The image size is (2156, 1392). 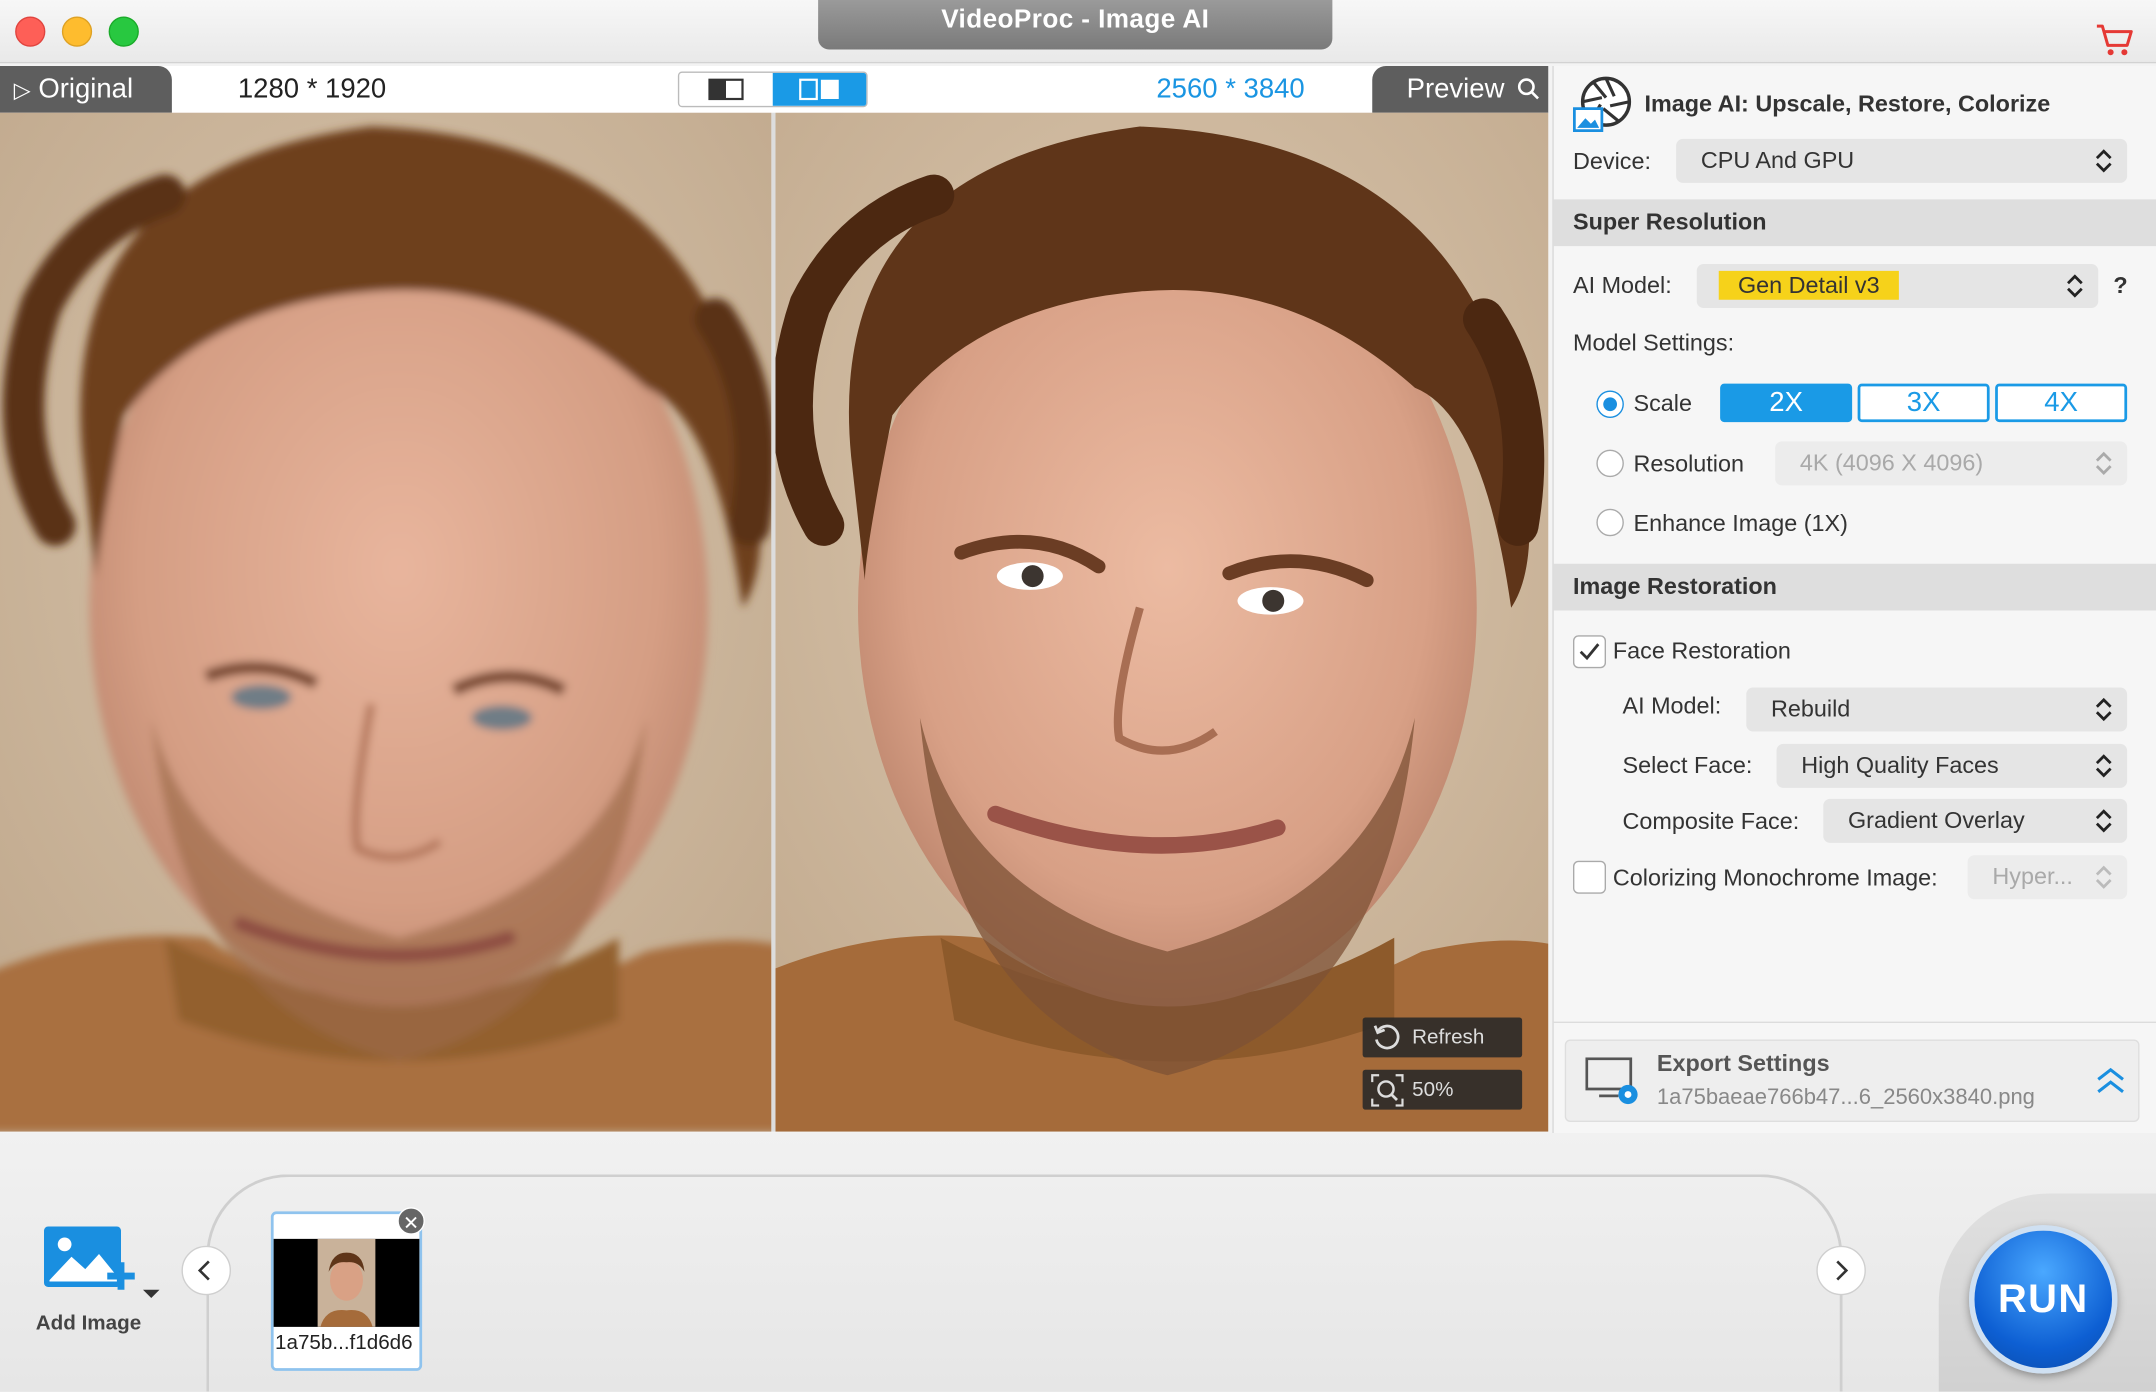 I want to click on thumbnail-image, so click(x=346, y=1282).